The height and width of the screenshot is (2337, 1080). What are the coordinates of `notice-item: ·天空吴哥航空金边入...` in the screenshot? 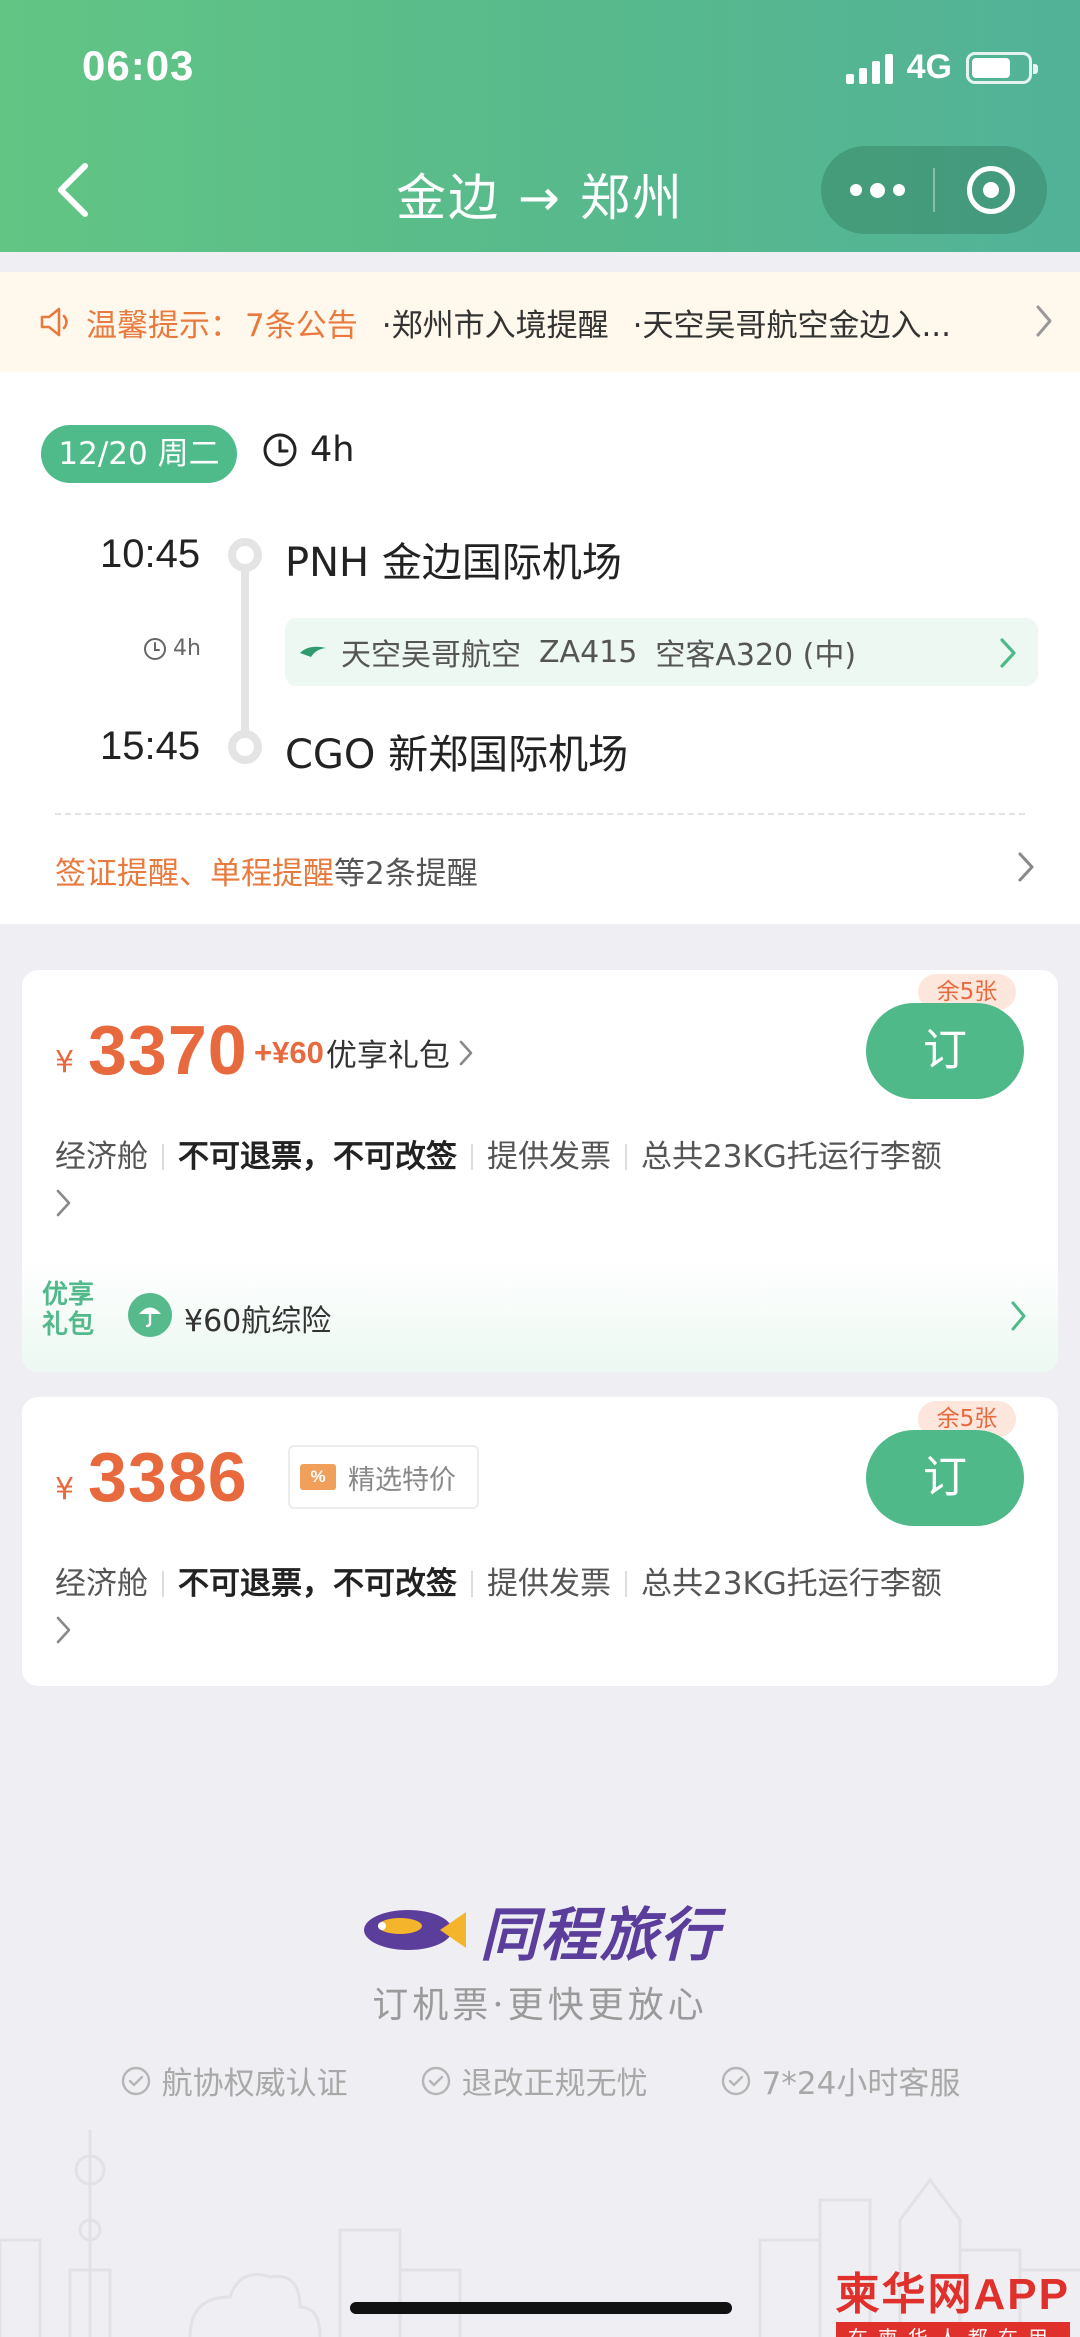 It's located at (792, 325).